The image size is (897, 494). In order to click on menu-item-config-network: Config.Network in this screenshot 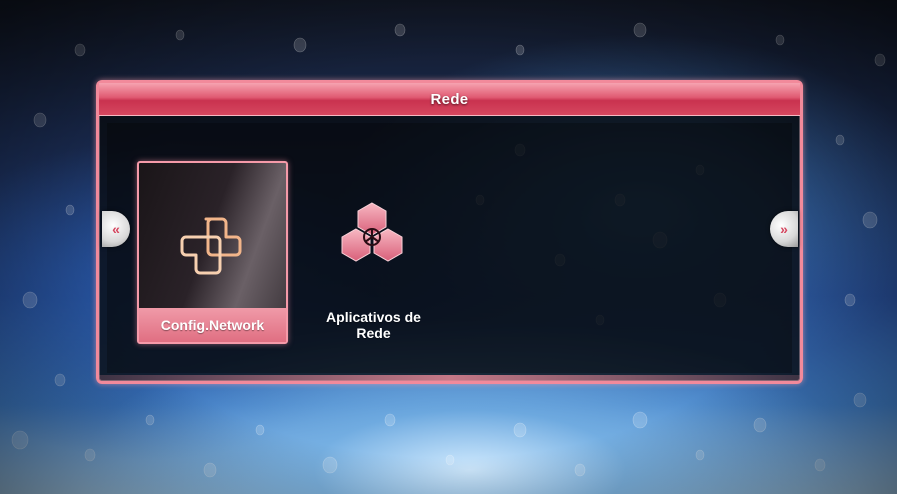, I will do `click(212, 252)`.